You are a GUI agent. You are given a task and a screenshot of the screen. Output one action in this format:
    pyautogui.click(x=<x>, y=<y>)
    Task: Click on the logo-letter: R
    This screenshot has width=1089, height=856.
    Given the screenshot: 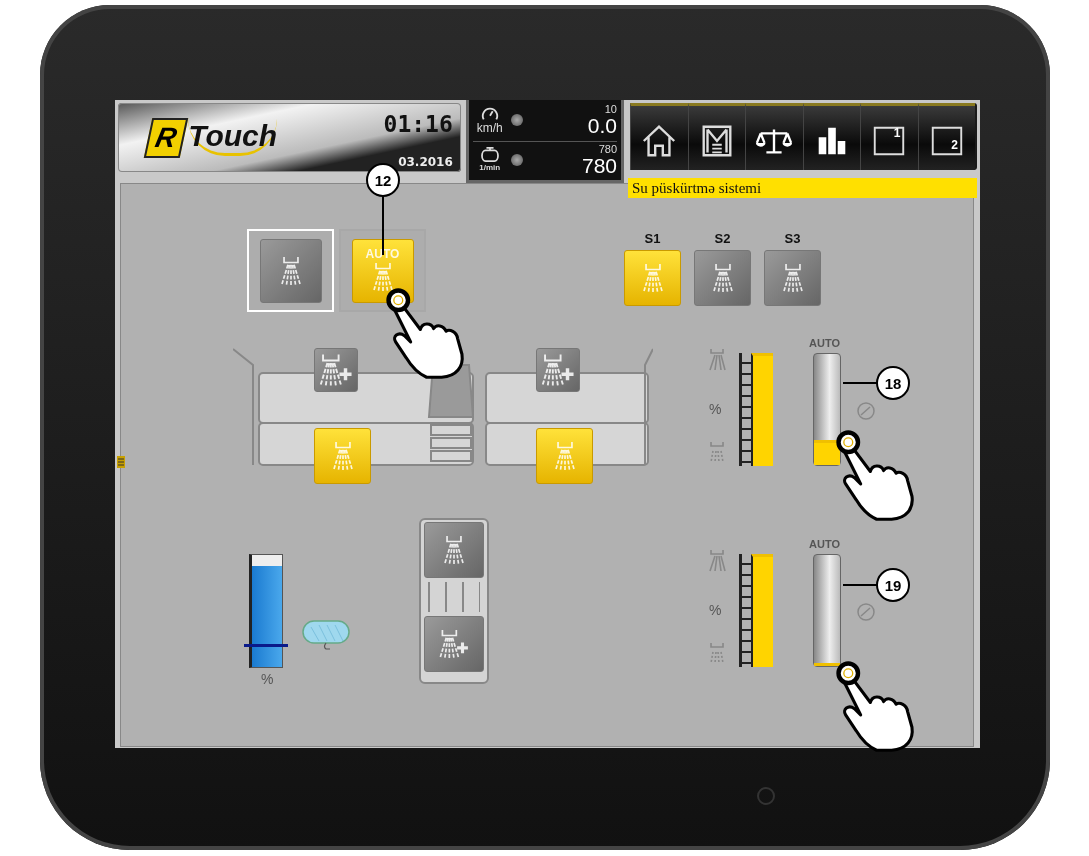 What is the action you would take?
    pyautogui.click(x=166, y=137)
    